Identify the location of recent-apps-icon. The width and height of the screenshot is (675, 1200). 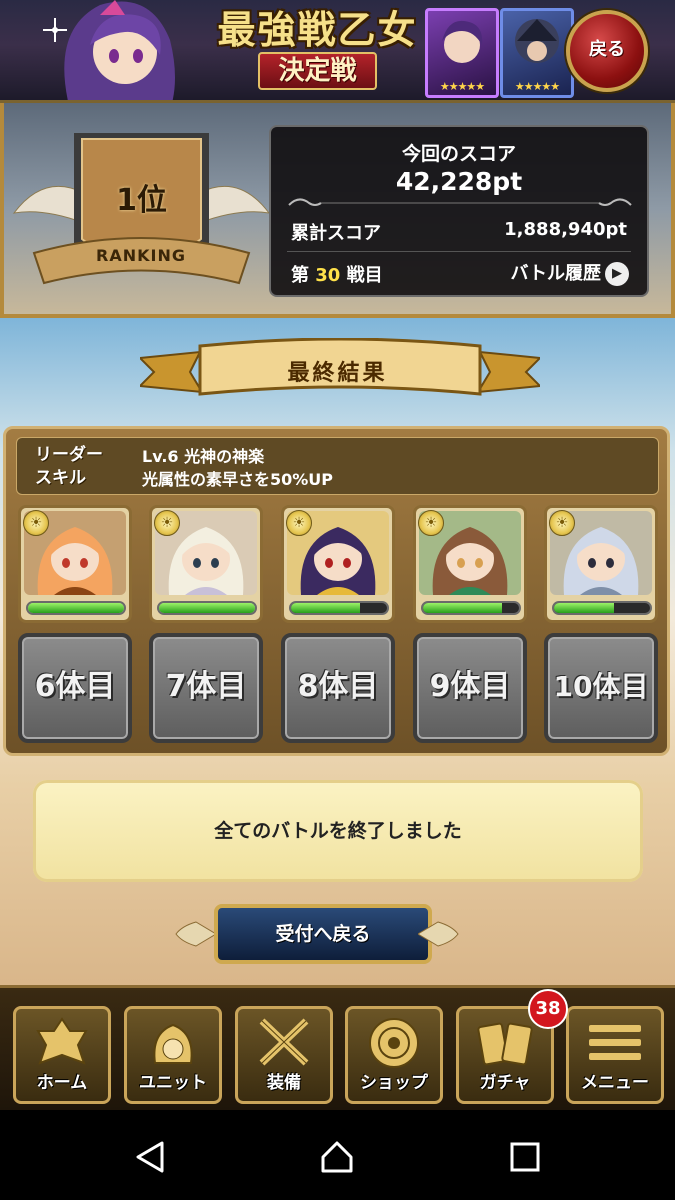
(525, 1157).